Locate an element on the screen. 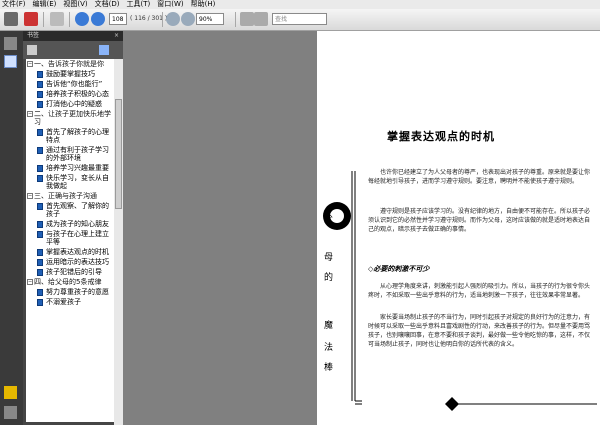 The height and width of the screenshot is (425, 600). prev-page-icon is located at coordinates (82, 19).